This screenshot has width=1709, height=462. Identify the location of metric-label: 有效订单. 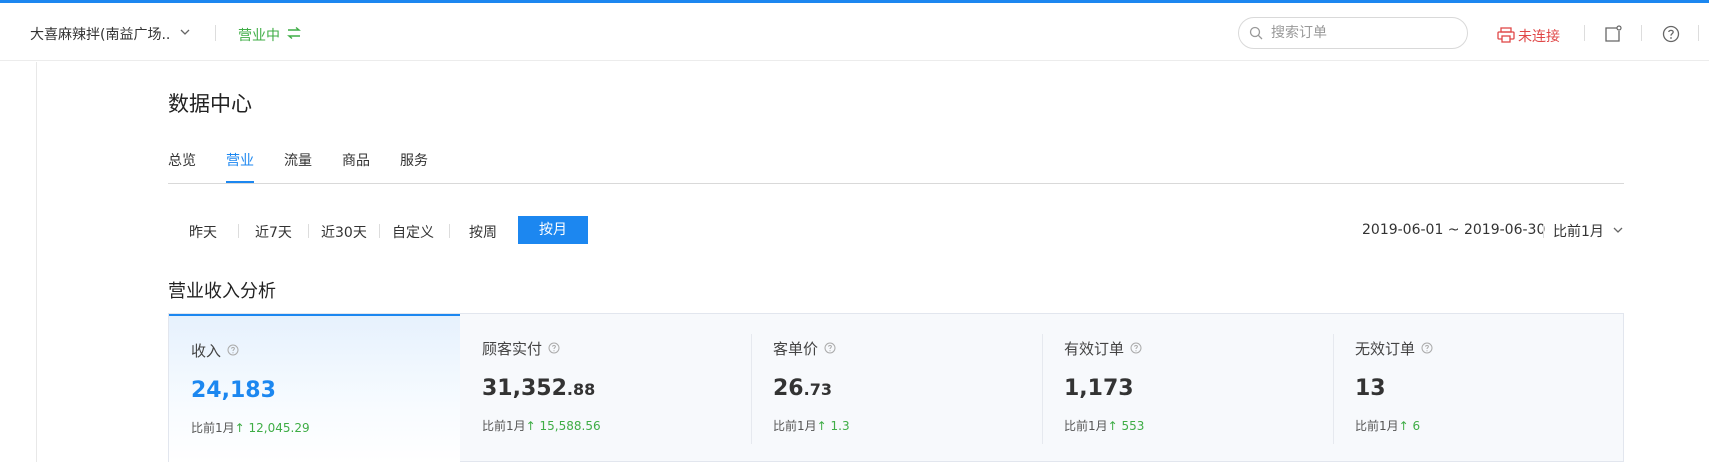
(1094, 349).